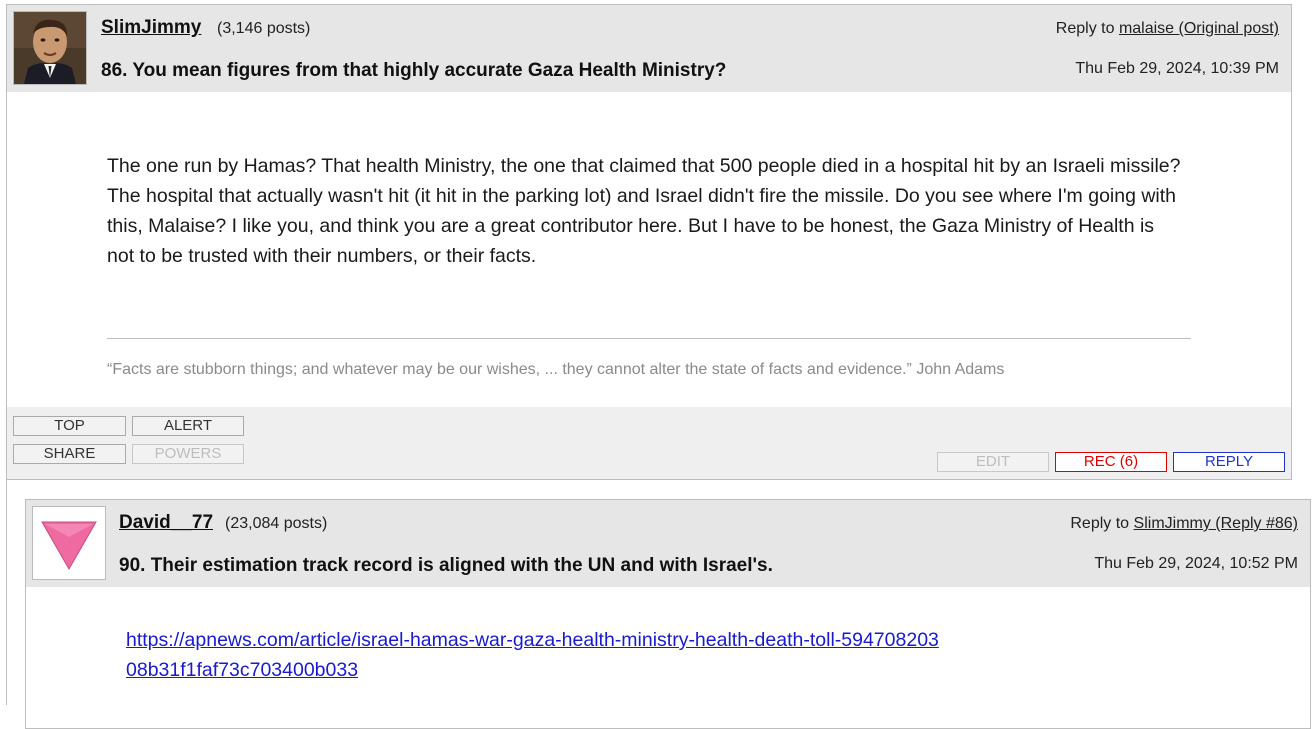 The width and height of the screenshot is (1314, 729). Describe the element at coordinates (993, 462) in the screenshot. I see `edit-button: EDIT` at that location.